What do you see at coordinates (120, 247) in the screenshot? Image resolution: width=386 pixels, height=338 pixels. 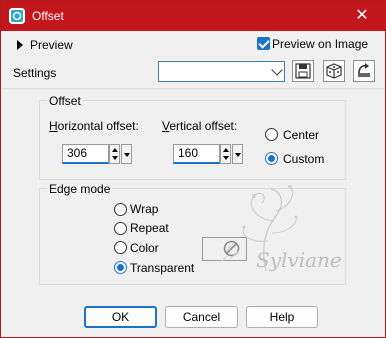 I see `color-radio` at bounding box center [120, 247].